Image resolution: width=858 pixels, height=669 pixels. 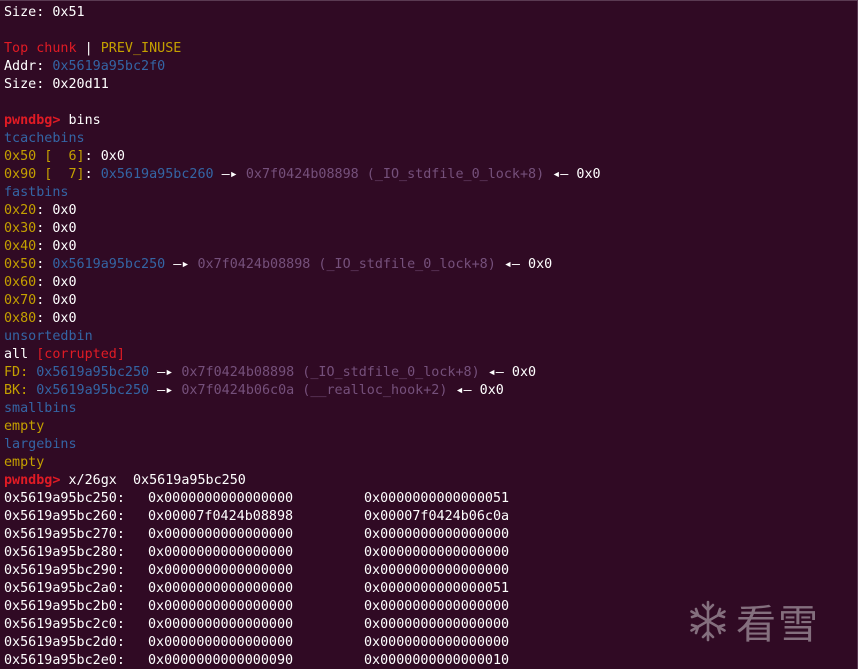 I want to click on smallbins-empty: empty, so click(x=24, y=426).